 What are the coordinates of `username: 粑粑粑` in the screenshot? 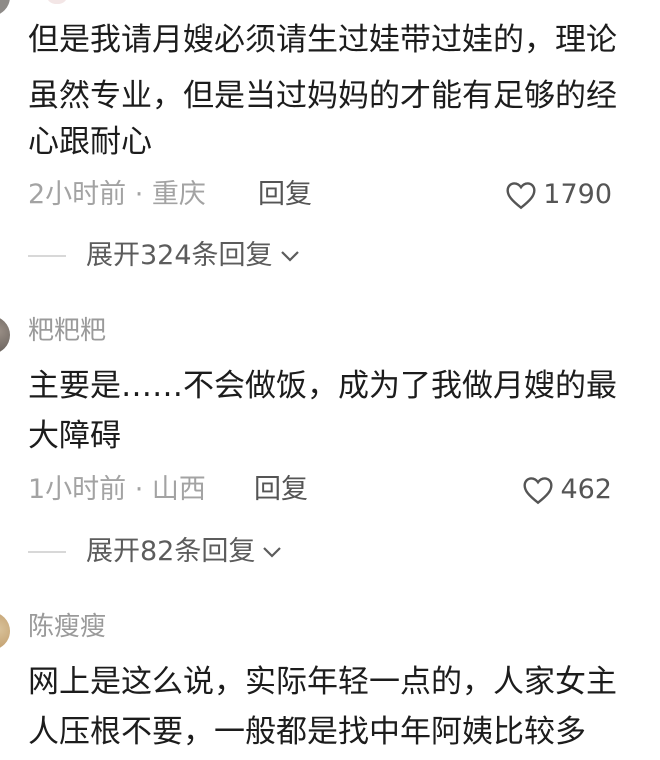 It's located at (67, 331).